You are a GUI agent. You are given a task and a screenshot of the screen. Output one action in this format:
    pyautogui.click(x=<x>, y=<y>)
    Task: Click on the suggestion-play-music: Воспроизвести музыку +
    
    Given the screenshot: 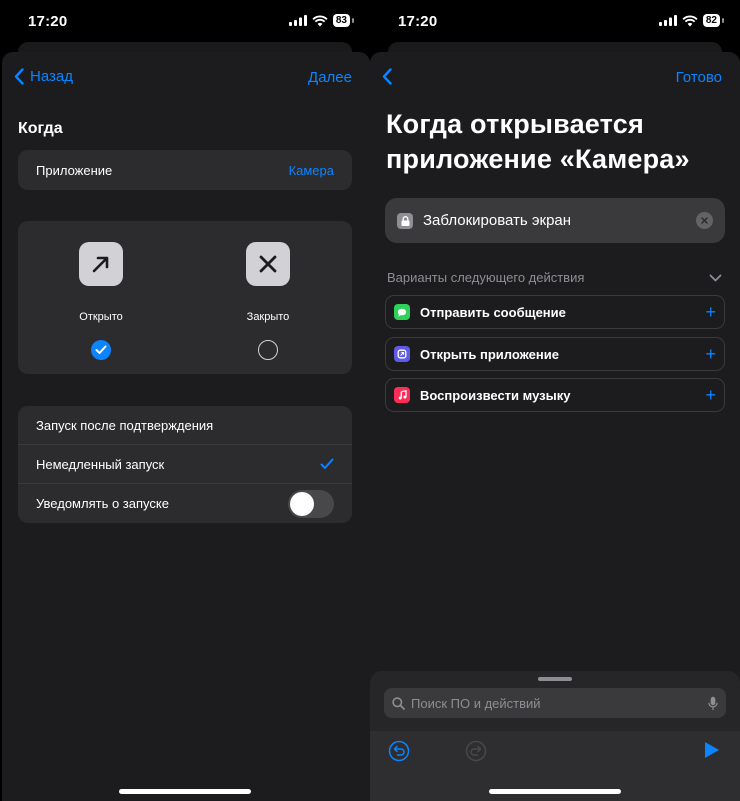 What is the action you would take?
    pyautogui.click(x=555, y=395)
    